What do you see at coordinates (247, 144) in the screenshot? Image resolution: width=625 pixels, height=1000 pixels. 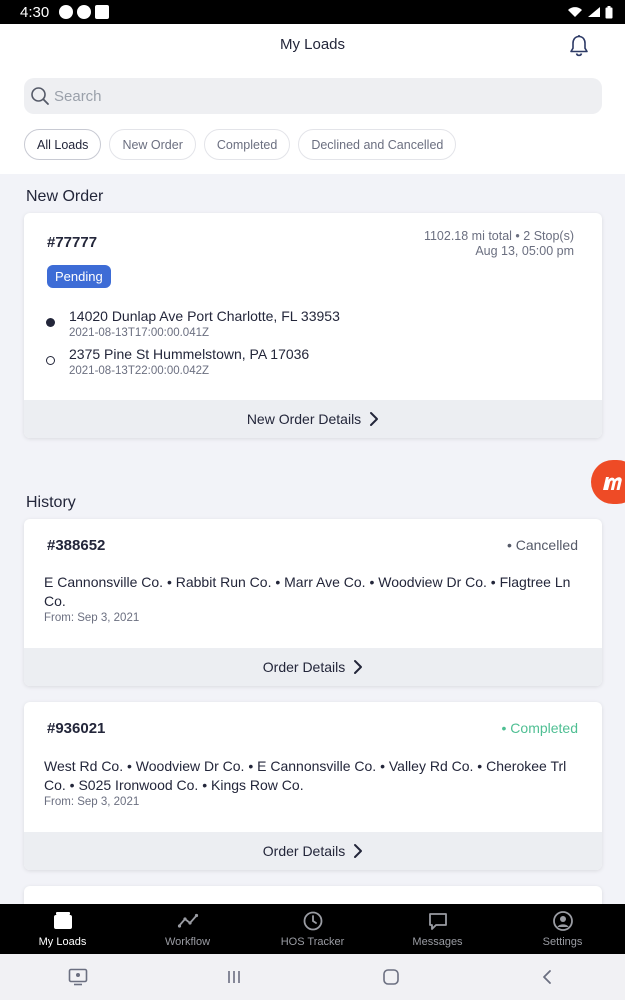 I see `filter-completed: Completed` at bounding box center [247, 144].